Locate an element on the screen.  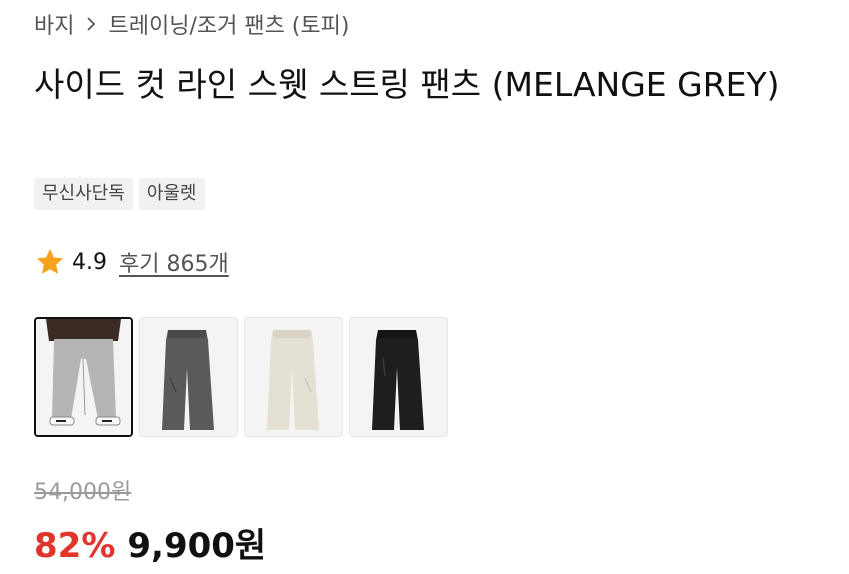
sale-price: 9,900원 is located at coordinates (197, 546).